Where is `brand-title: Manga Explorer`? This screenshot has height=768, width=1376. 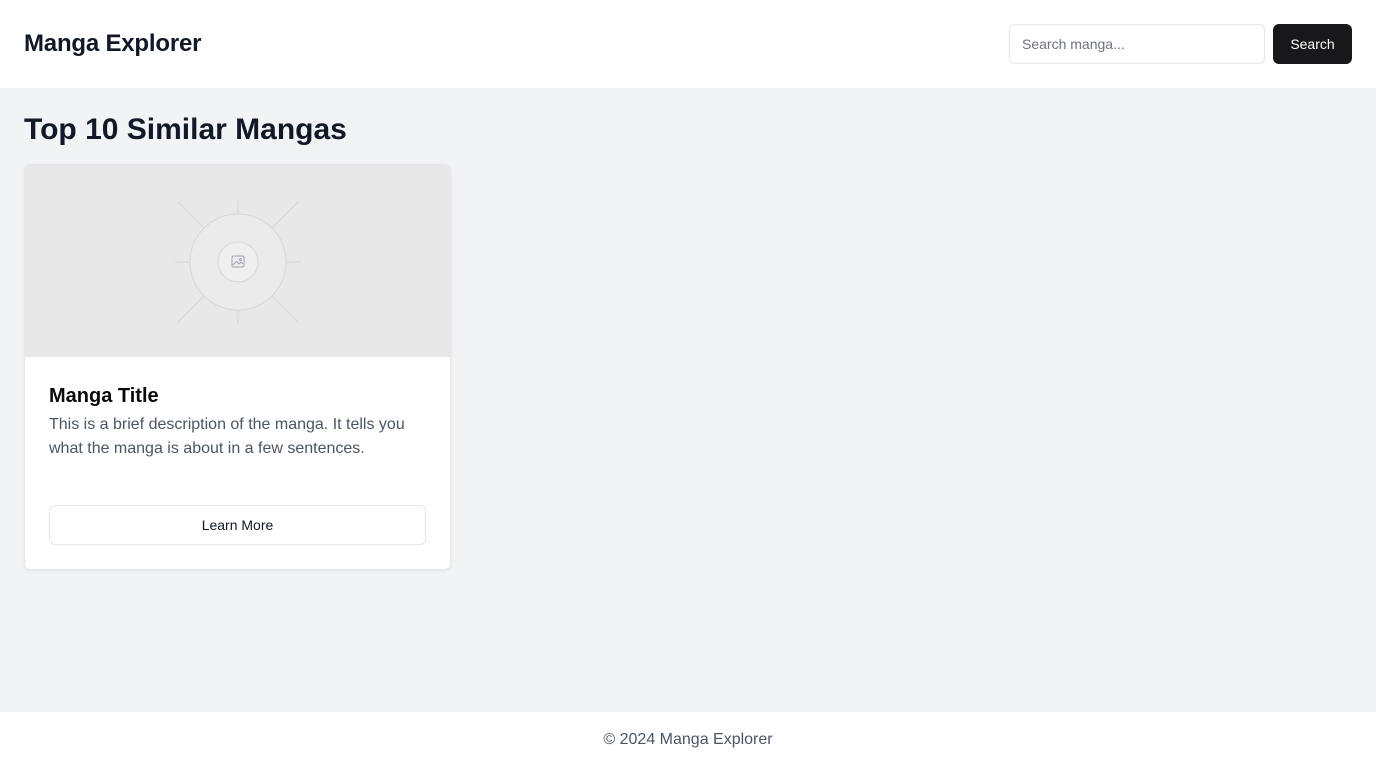 brand-title: Manga Explorer is located at coordinates (112, 44).